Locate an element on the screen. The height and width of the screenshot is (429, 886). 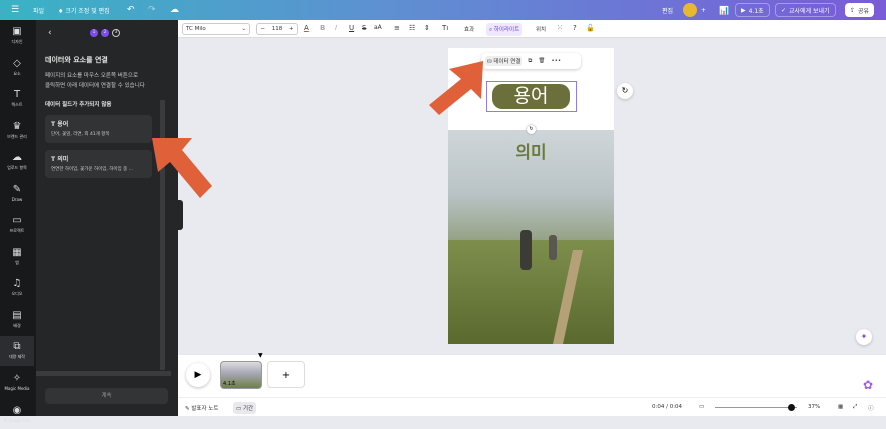
data-field-term: T 용어 단어, 꽃잎, 라면, 외 41개 항목 is located at coordinates (98, 129).